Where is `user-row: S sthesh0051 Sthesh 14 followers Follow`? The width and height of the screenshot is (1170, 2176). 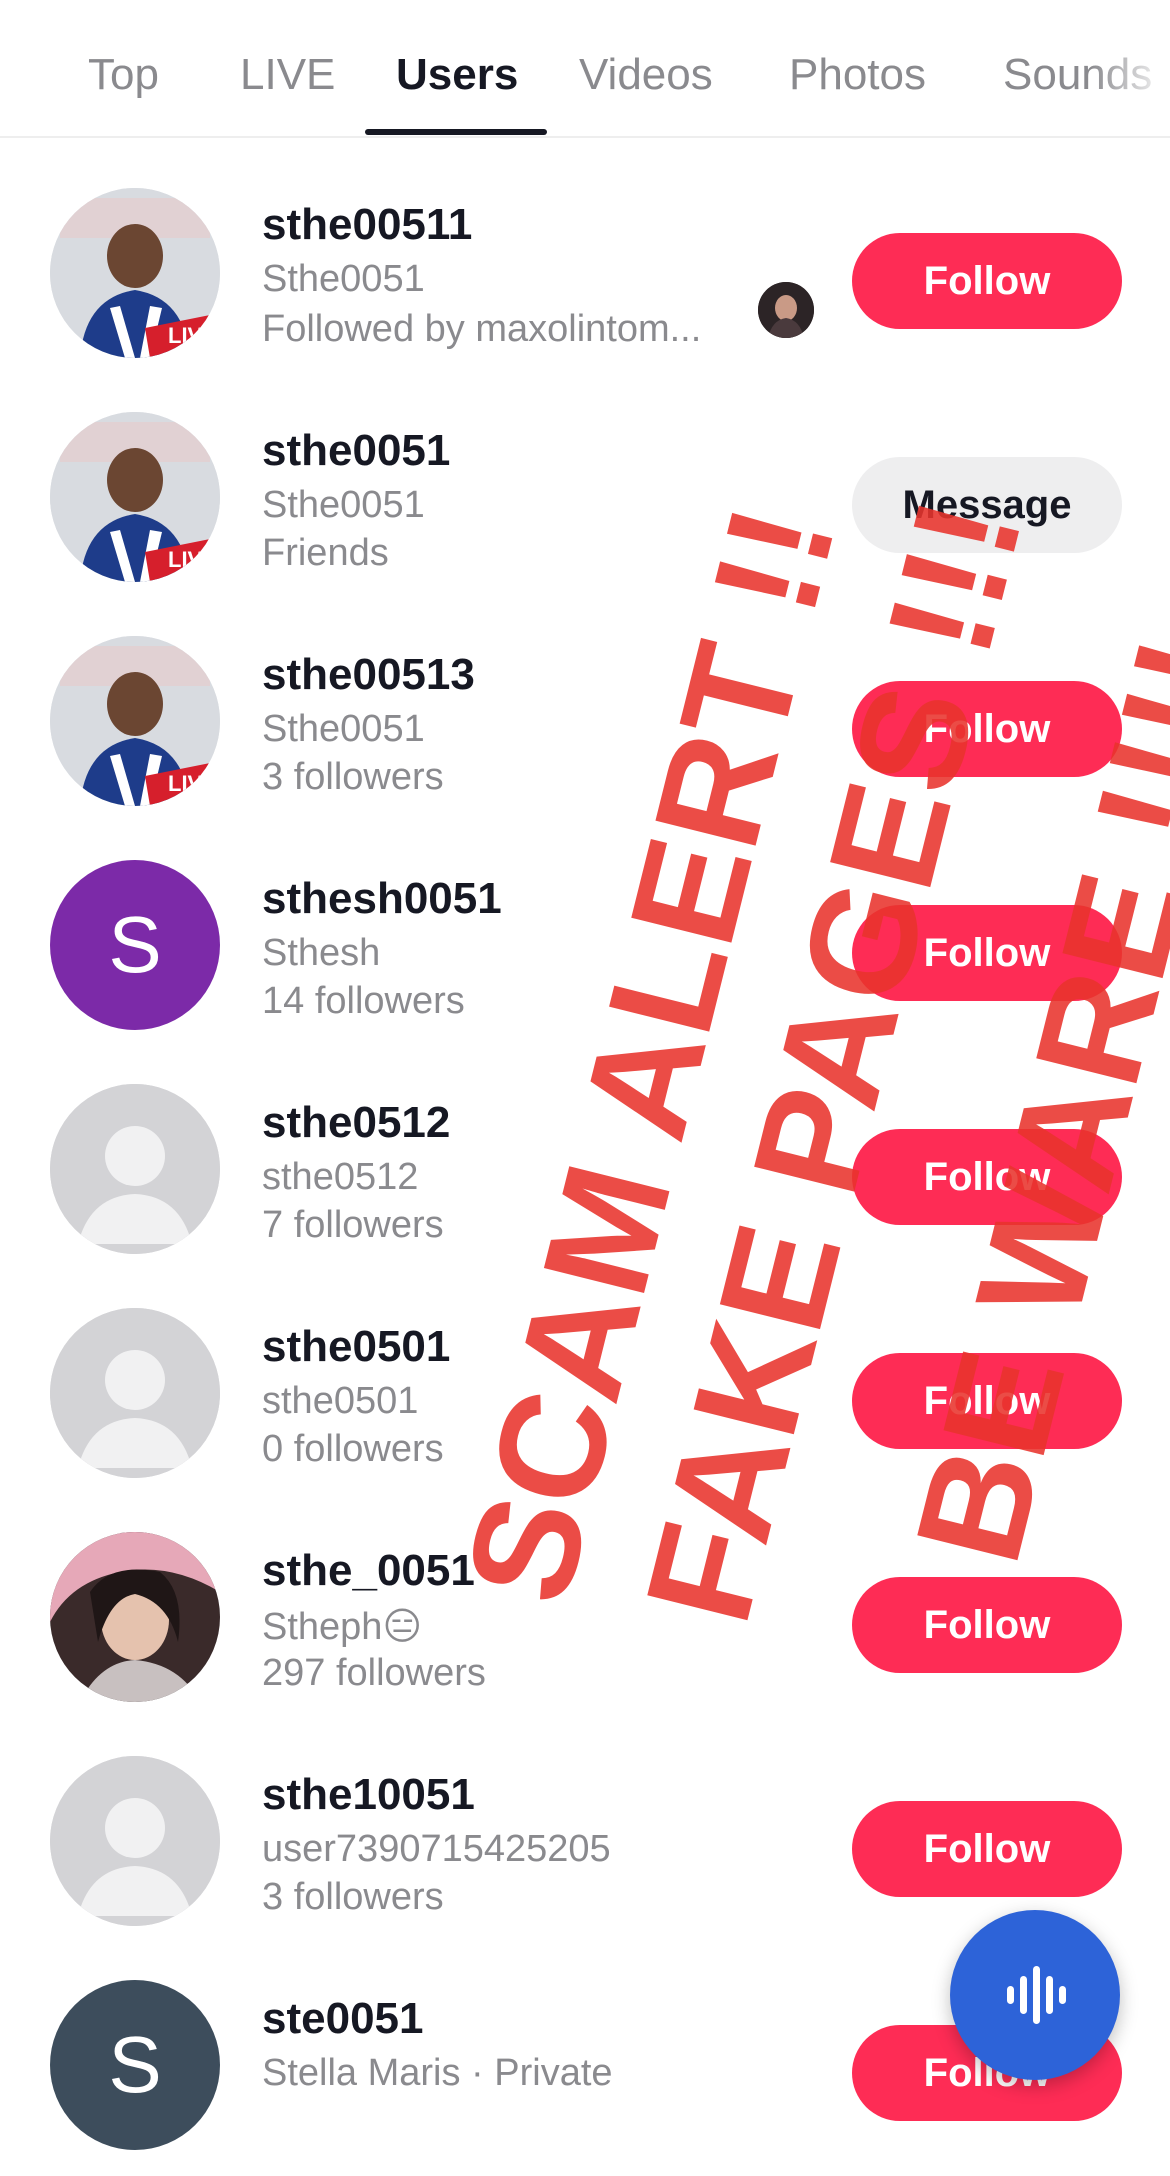 user-row: S sthesh0051 Sthesh 14 followers Follow is located at coordinates (585, 944).